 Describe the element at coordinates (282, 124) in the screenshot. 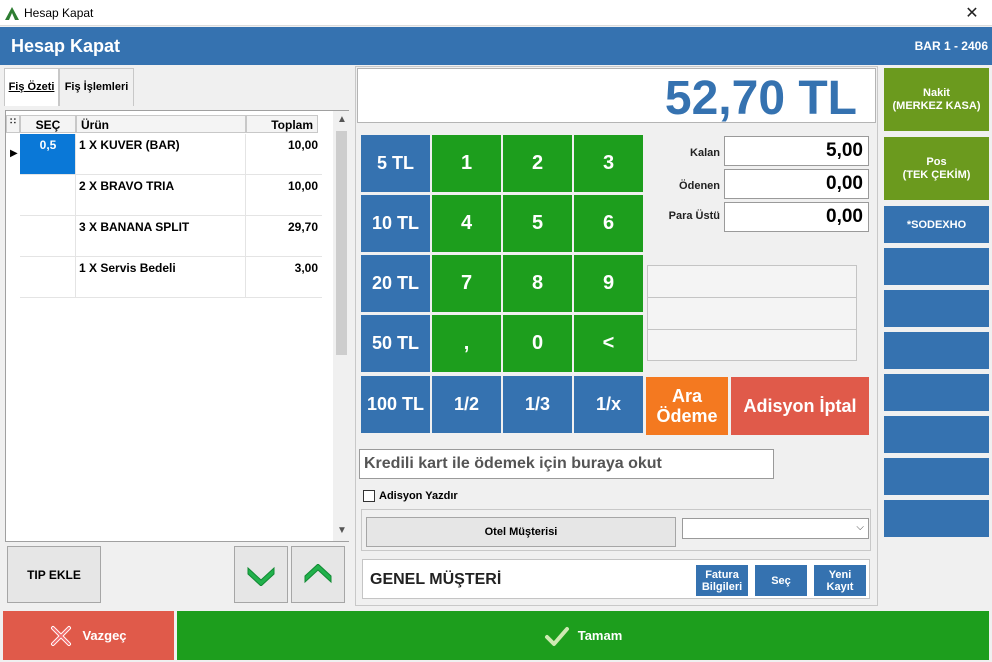

I see `column-header-toplam: Toplam` at that location.